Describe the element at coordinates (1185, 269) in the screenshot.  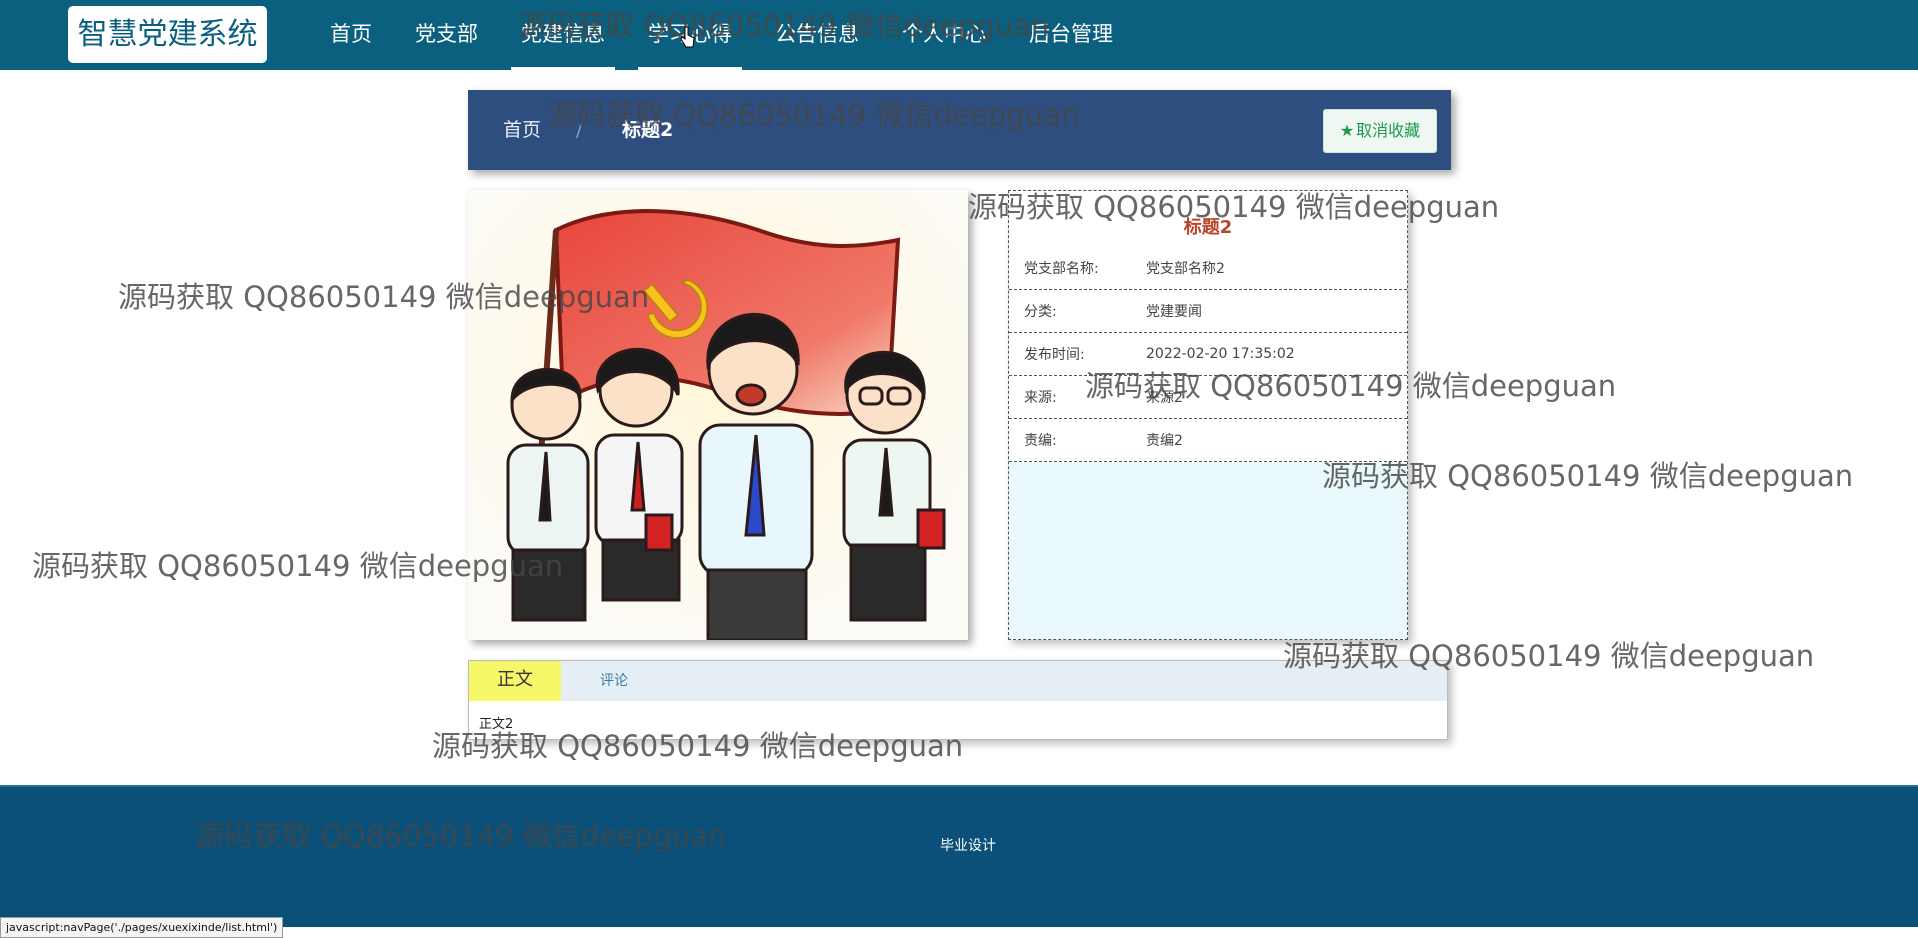
I see `detail-value-branch-name: 党支部名称2` at that location.